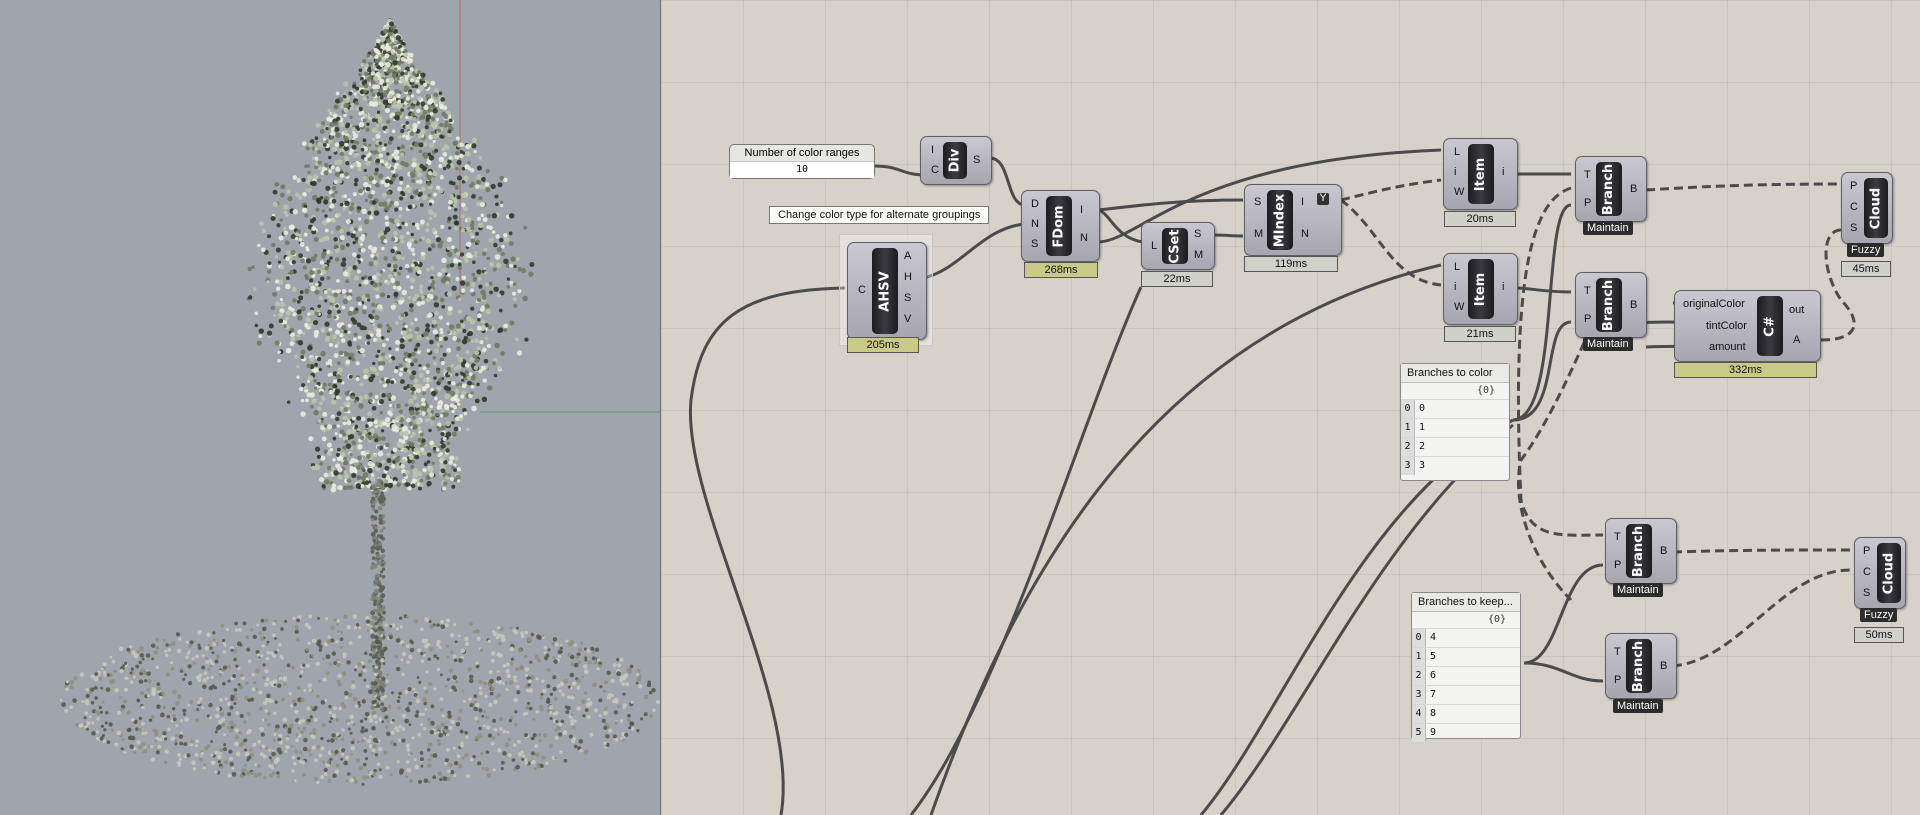  Describe the element at coordinates (907, 256) in the screenshot. I see `ahsv-output-a: A` at that location.